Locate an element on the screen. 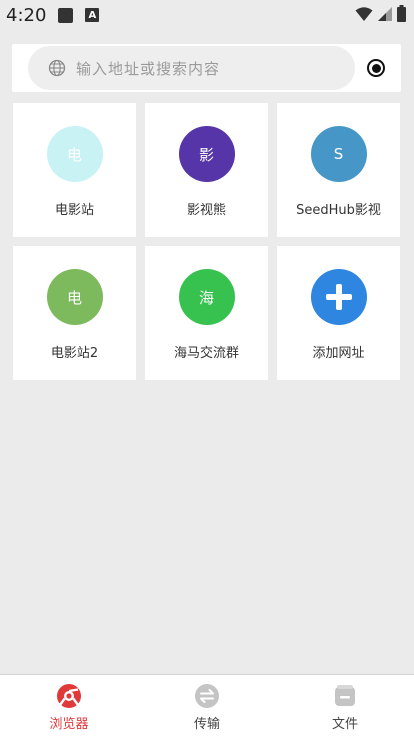 The width and height of the screenshot is (414, 736). nav-label: 浏览器 is located at coordinates (69, 724).